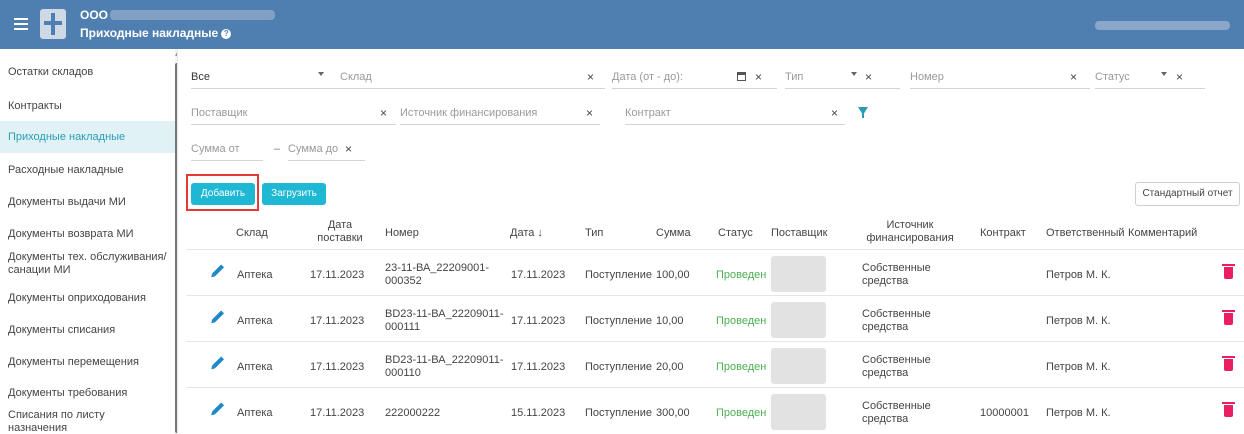 The image size is (1244, 434). Describe the element at coordinates (590, 77) in the screenshot. I see `clear-warehouse-icon: ×` at that location.